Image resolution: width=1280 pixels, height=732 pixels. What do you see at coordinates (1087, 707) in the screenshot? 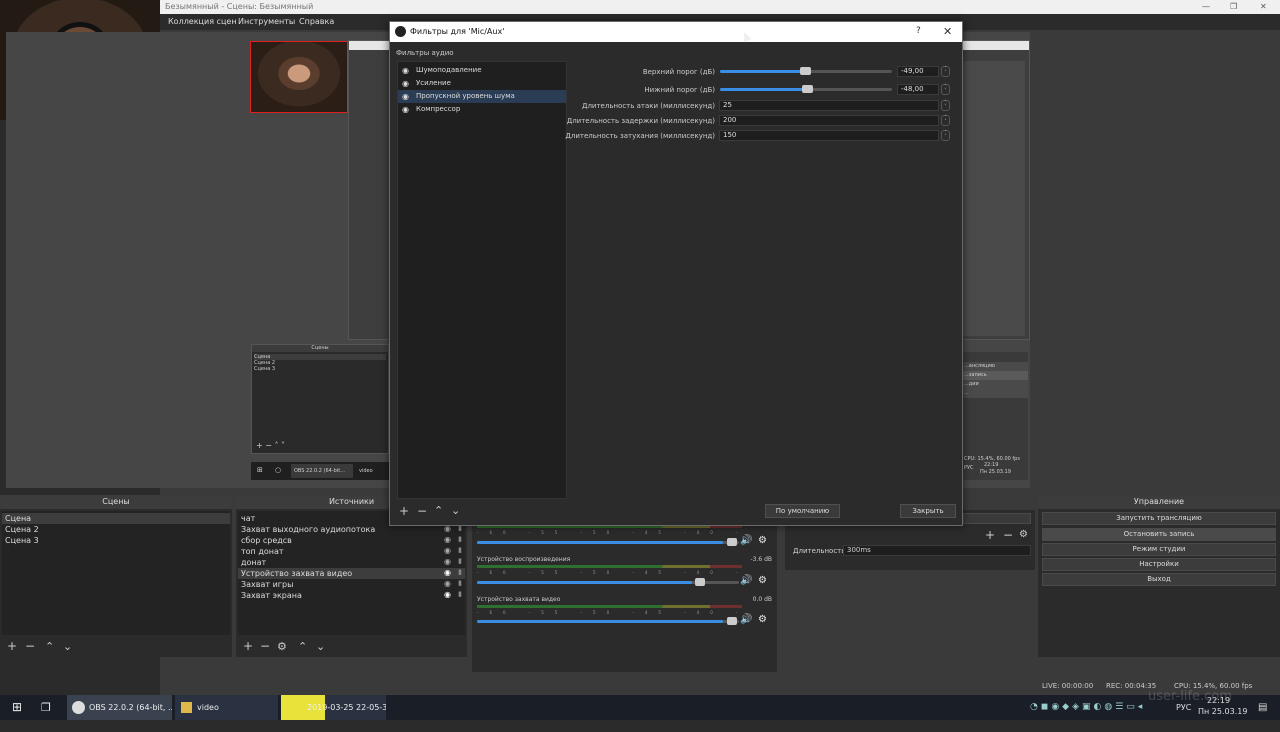
I see `tray-icons: ◔◼◉◆◈▣◐◍☰▭◂` at bounding box center [1087, 707].